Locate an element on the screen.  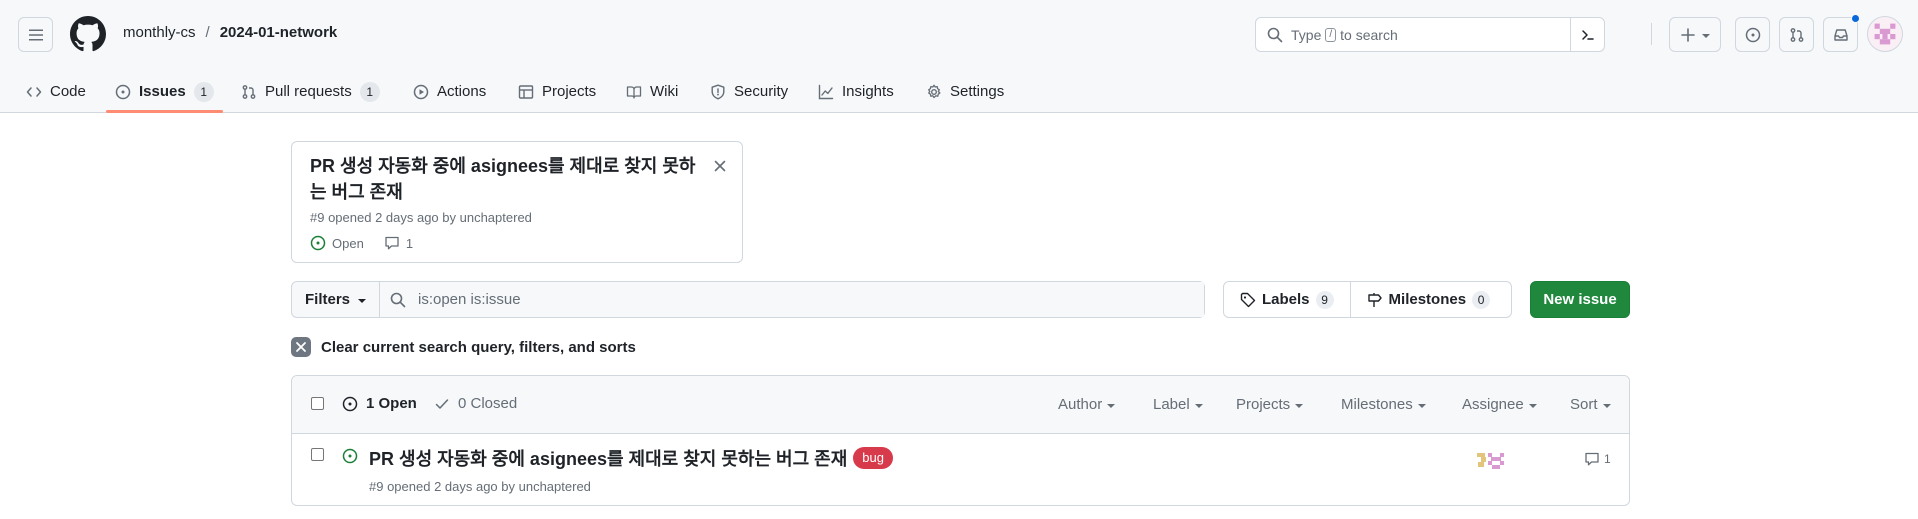
issue-label-badge: bug is located at coordinates (873, 458).